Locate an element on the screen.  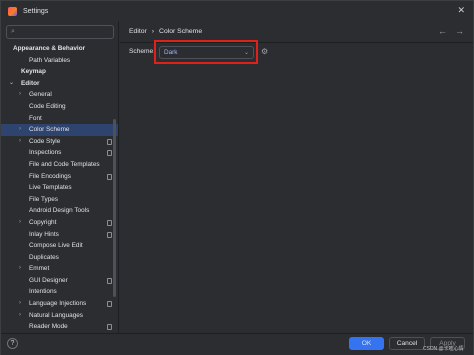
sidebar-item-label: Color Scheme is located at coordinates (49, 130).